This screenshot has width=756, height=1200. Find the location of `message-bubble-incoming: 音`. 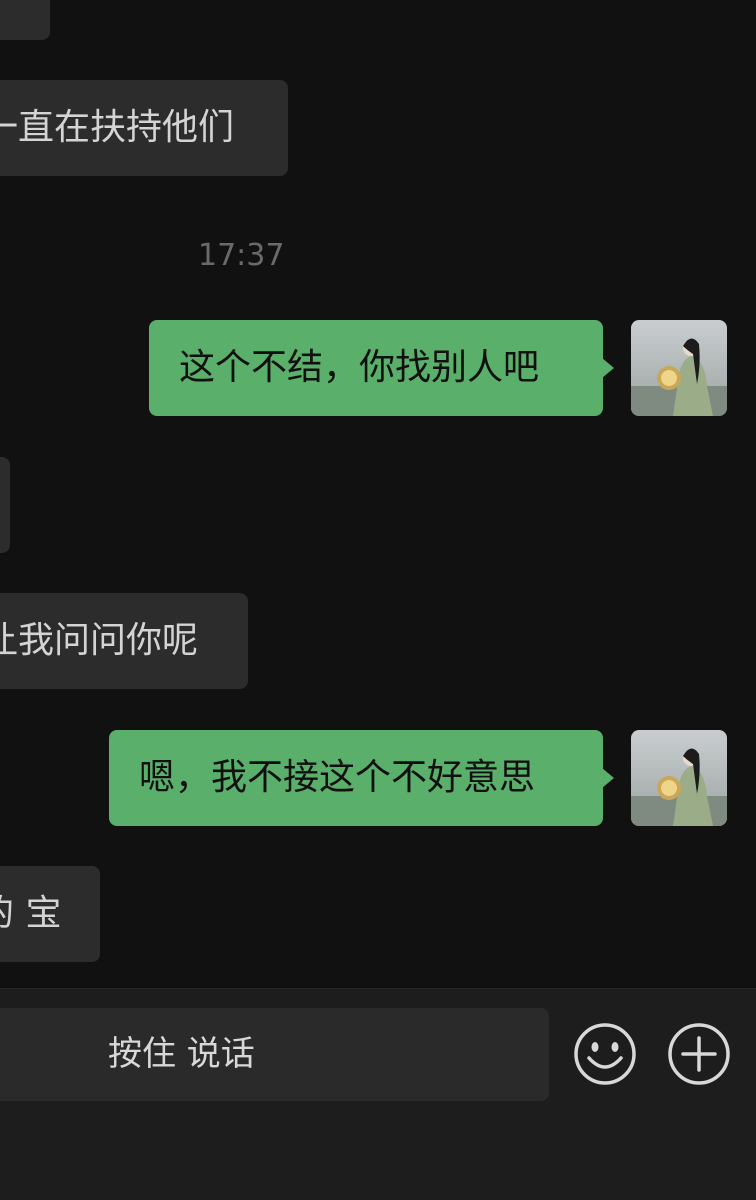

message-bubble-incoming: 音 is located at coordinates (25, 20).